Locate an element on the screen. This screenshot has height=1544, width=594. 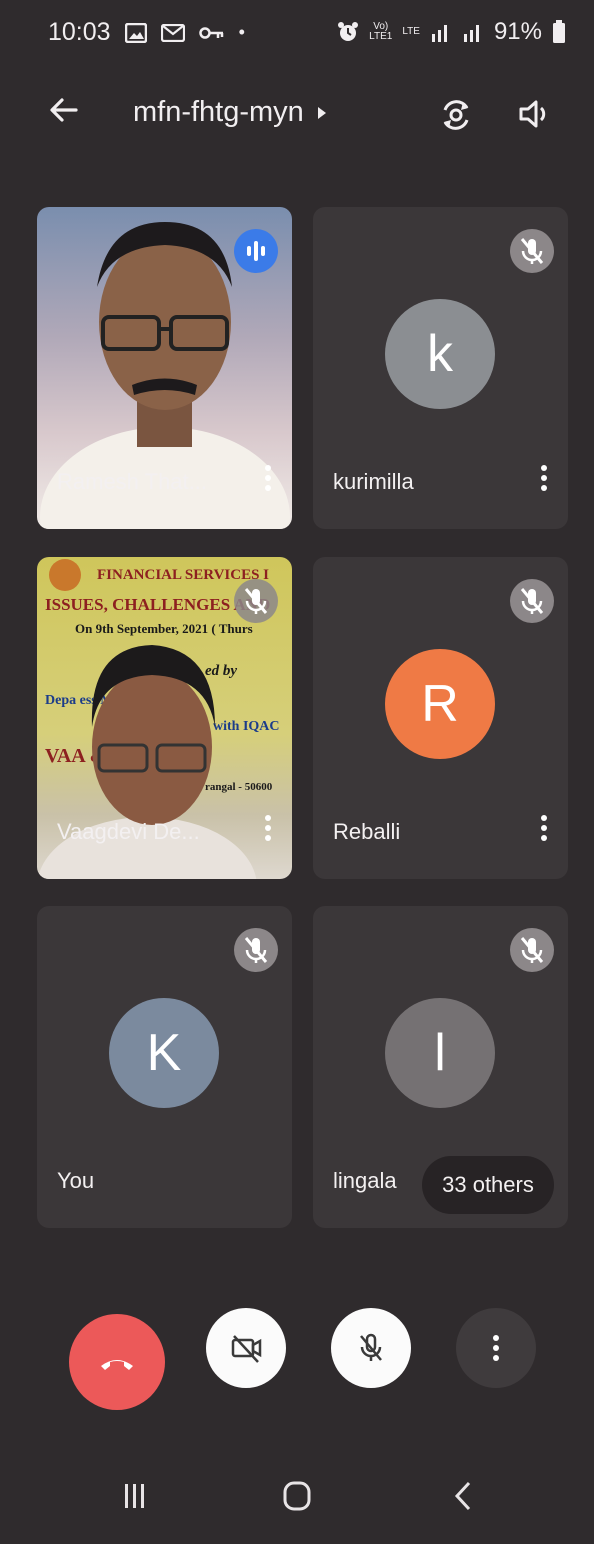
participant-name: You is located at coordinates (76, 1180).